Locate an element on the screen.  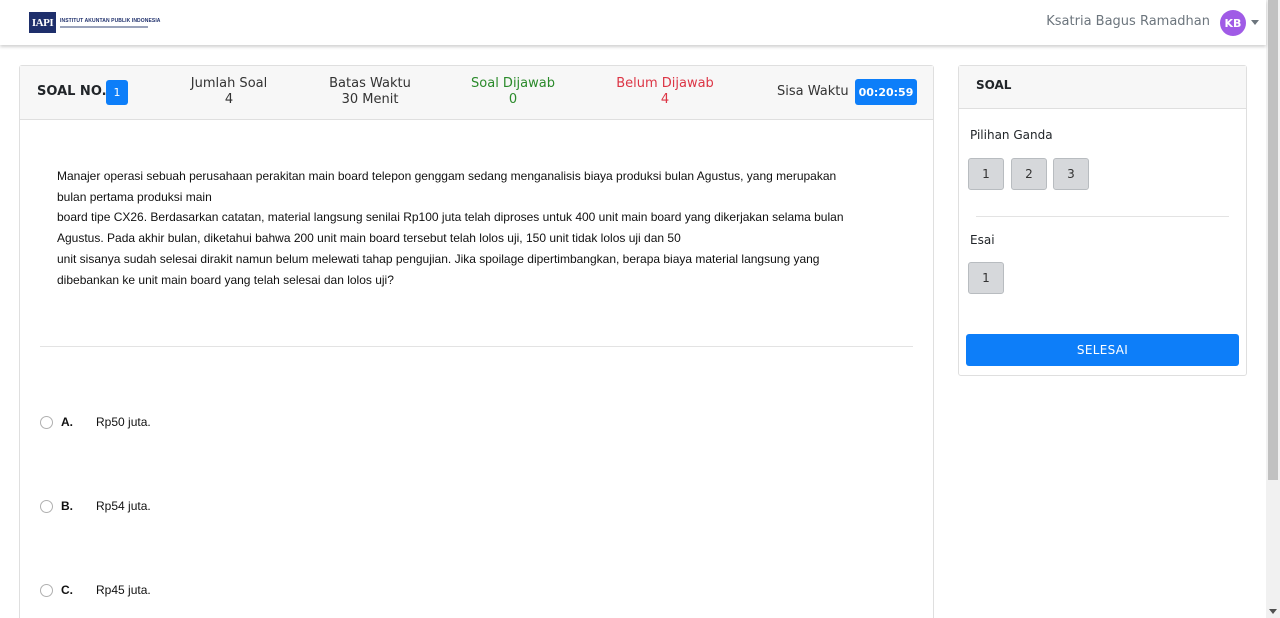
option-letter: B. is located at coordinates (67, 506).